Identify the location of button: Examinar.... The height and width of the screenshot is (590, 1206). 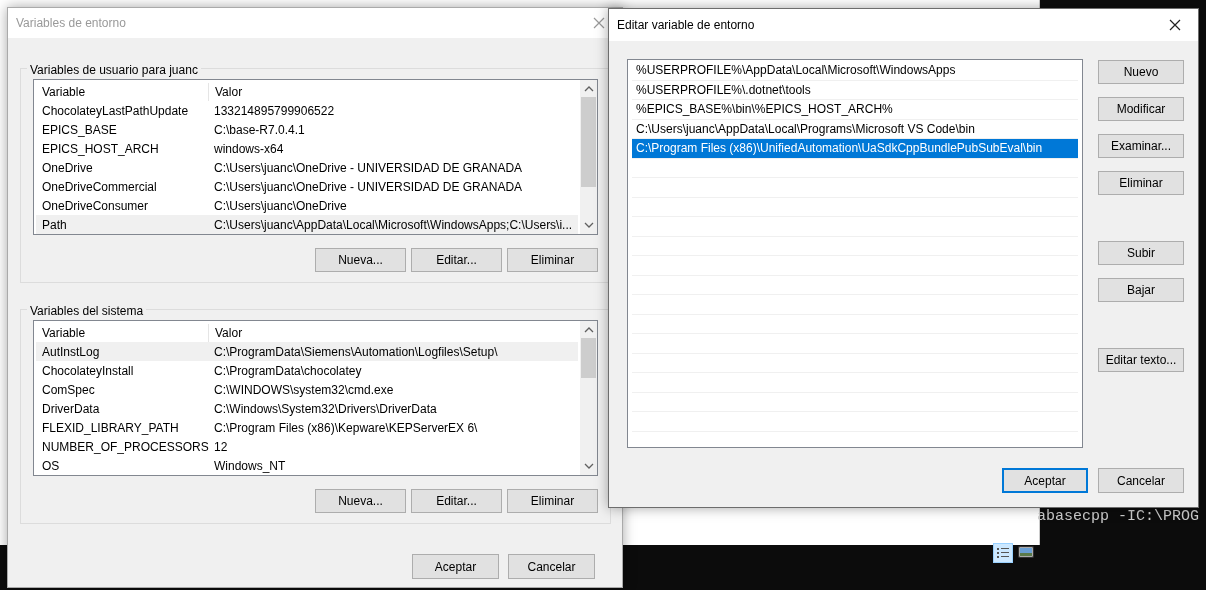
(1141, 146).